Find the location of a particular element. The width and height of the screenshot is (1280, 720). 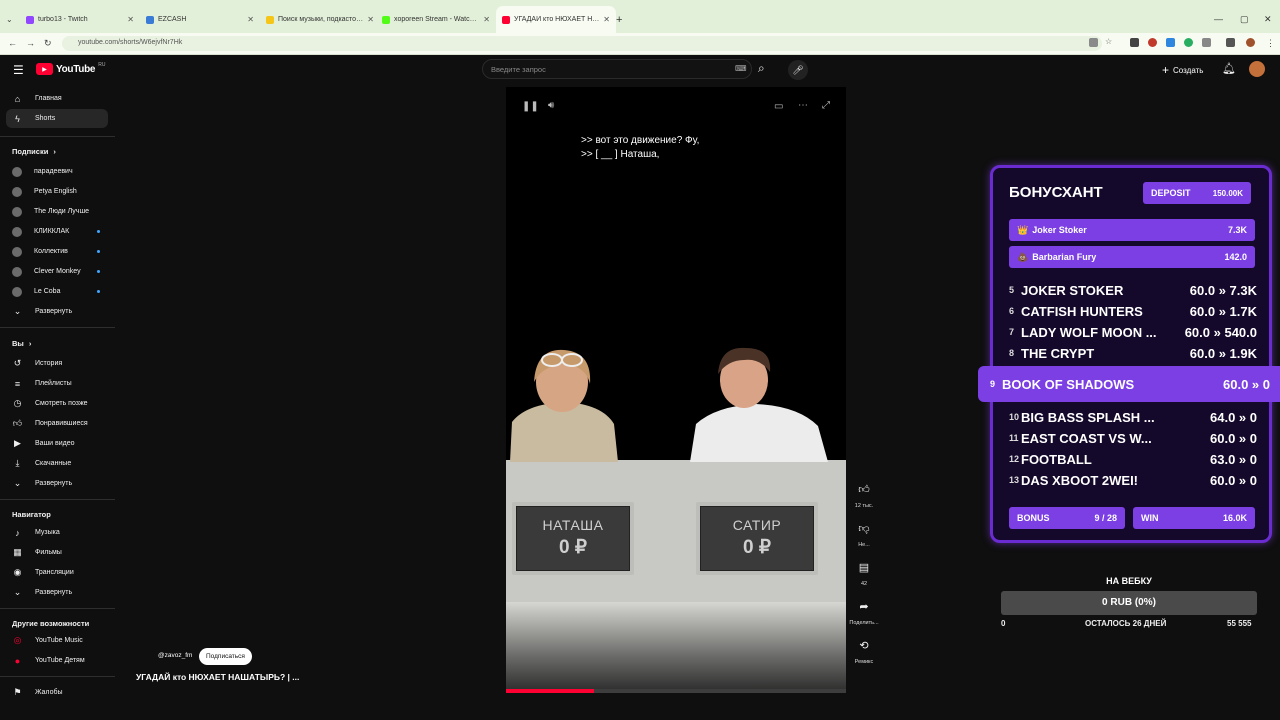

profile-avatar is located at coordinates (1250, 42).